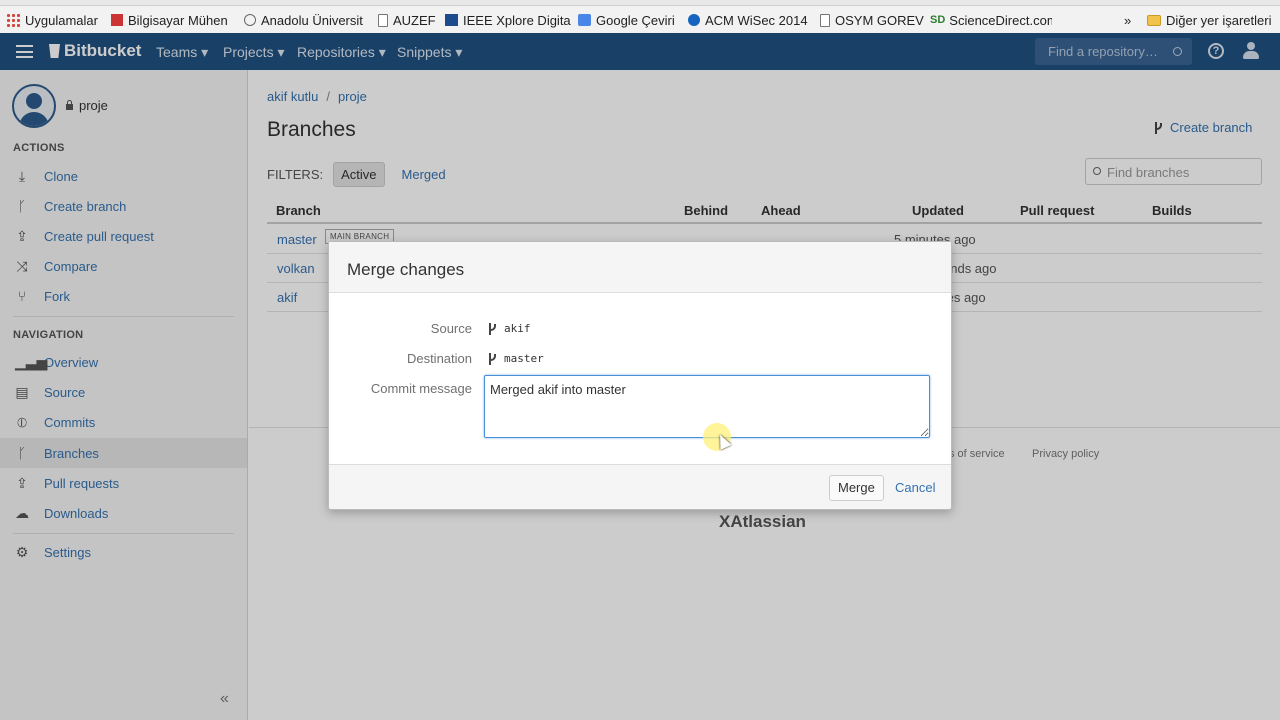  I want to click on commit-message-label: Commit message, so click(421, 388).